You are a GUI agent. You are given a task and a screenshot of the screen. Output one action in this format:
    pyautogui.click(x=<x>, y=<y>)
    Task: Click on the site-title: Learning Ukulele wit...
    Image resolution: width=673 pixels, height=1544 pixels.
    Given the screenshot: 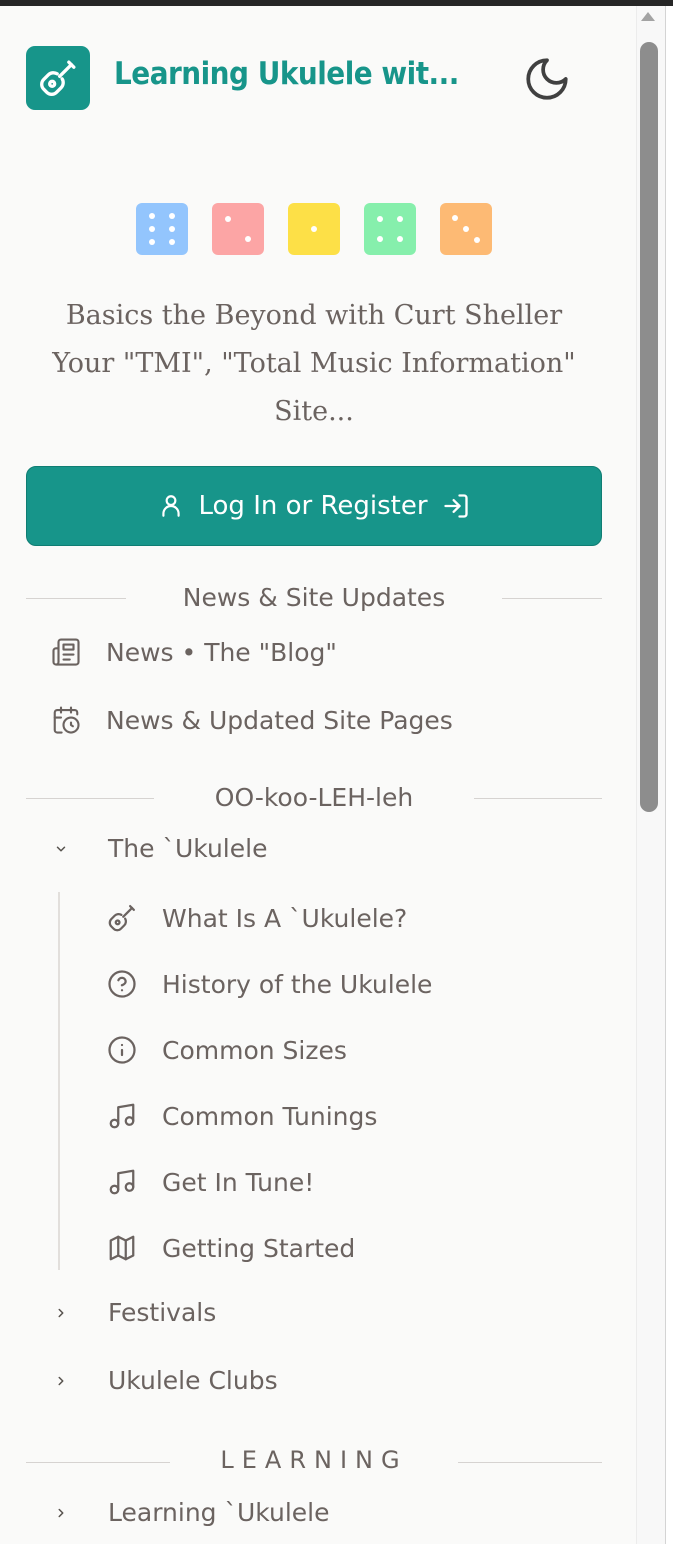 What is the action you would take?
    pyautogui.click(x=286, y=74)
    